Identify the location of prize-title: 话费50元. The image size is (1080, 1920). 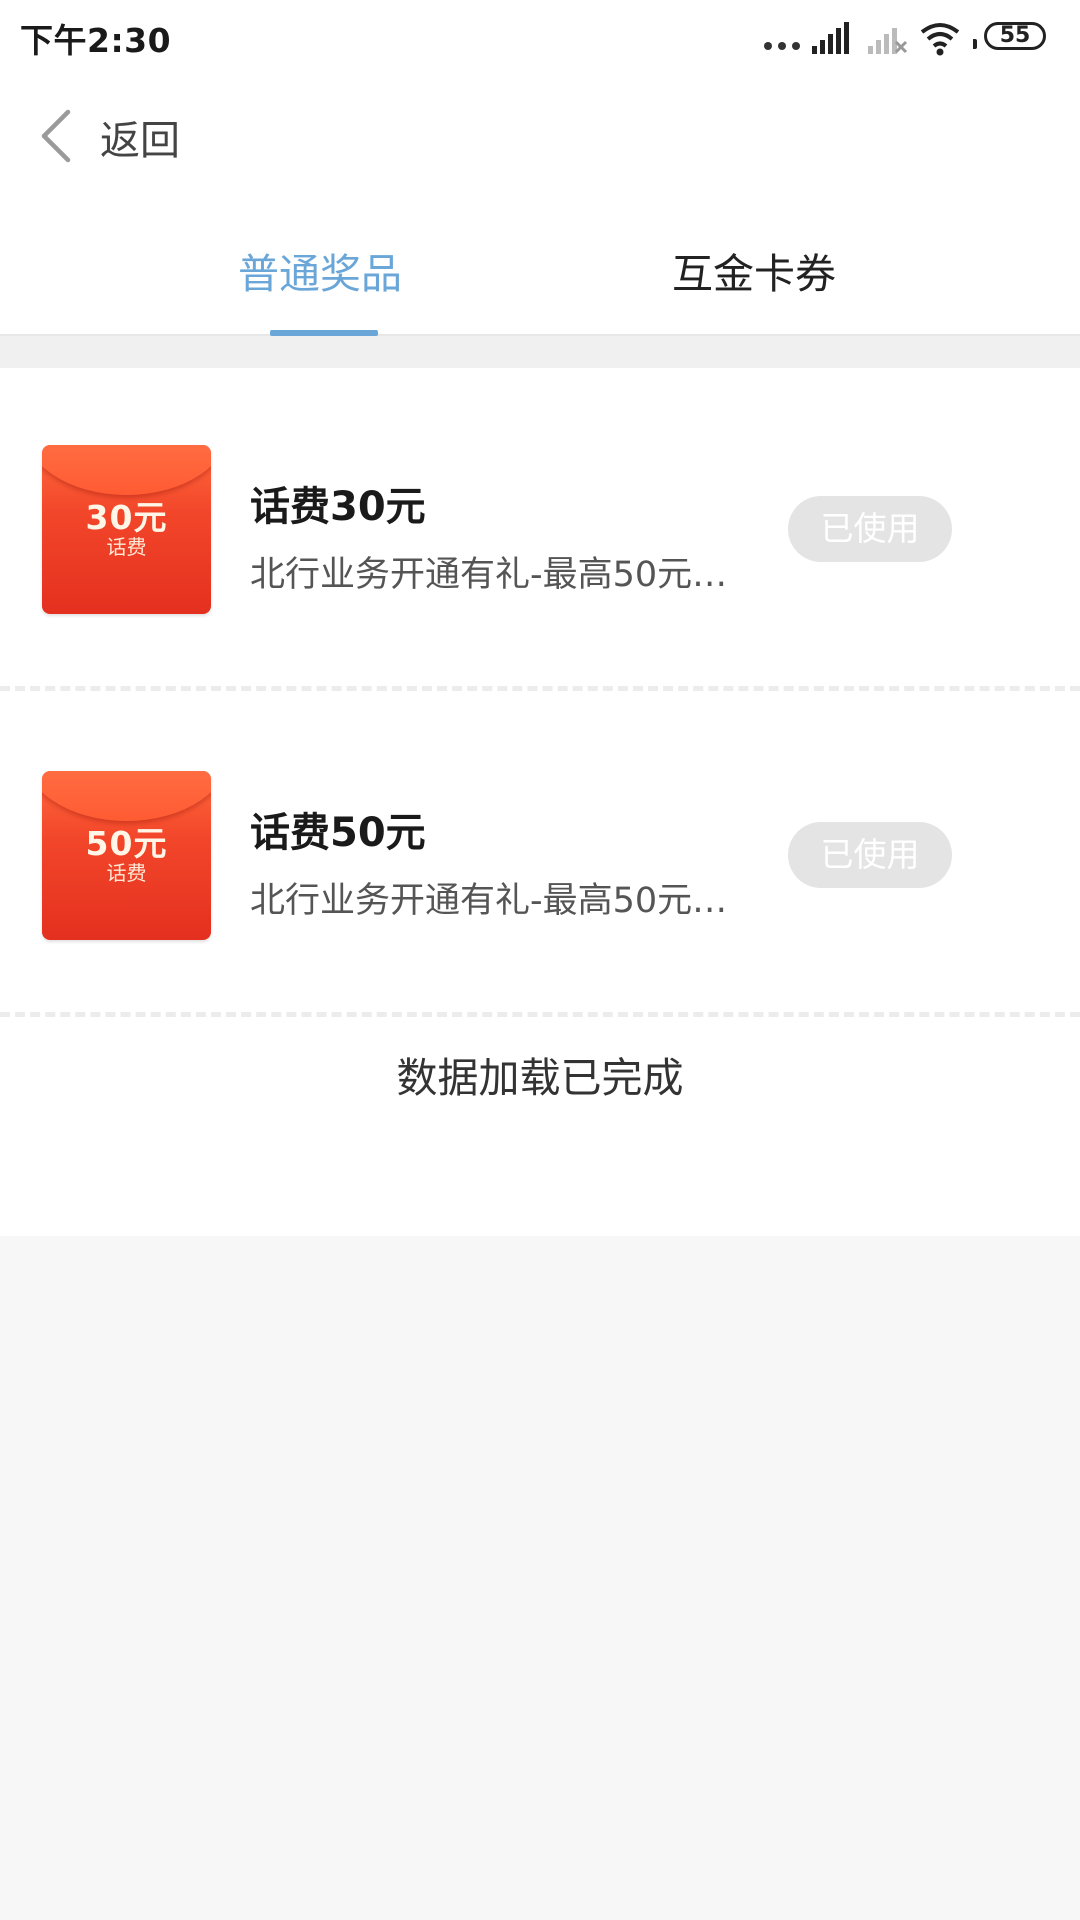
(338, 833).